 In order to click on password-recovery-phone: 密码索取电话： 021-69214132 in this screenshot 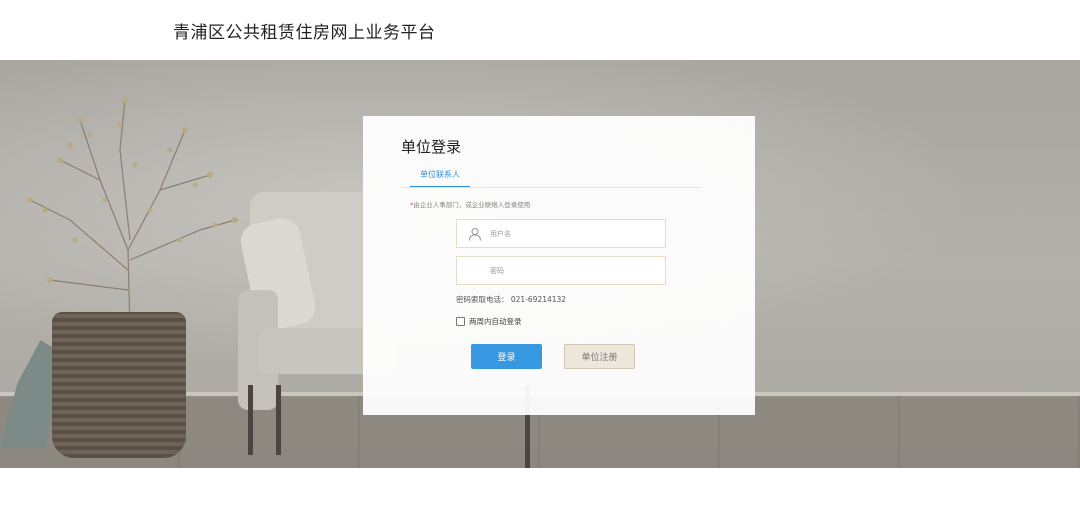, I will do `click(511, 299)`.